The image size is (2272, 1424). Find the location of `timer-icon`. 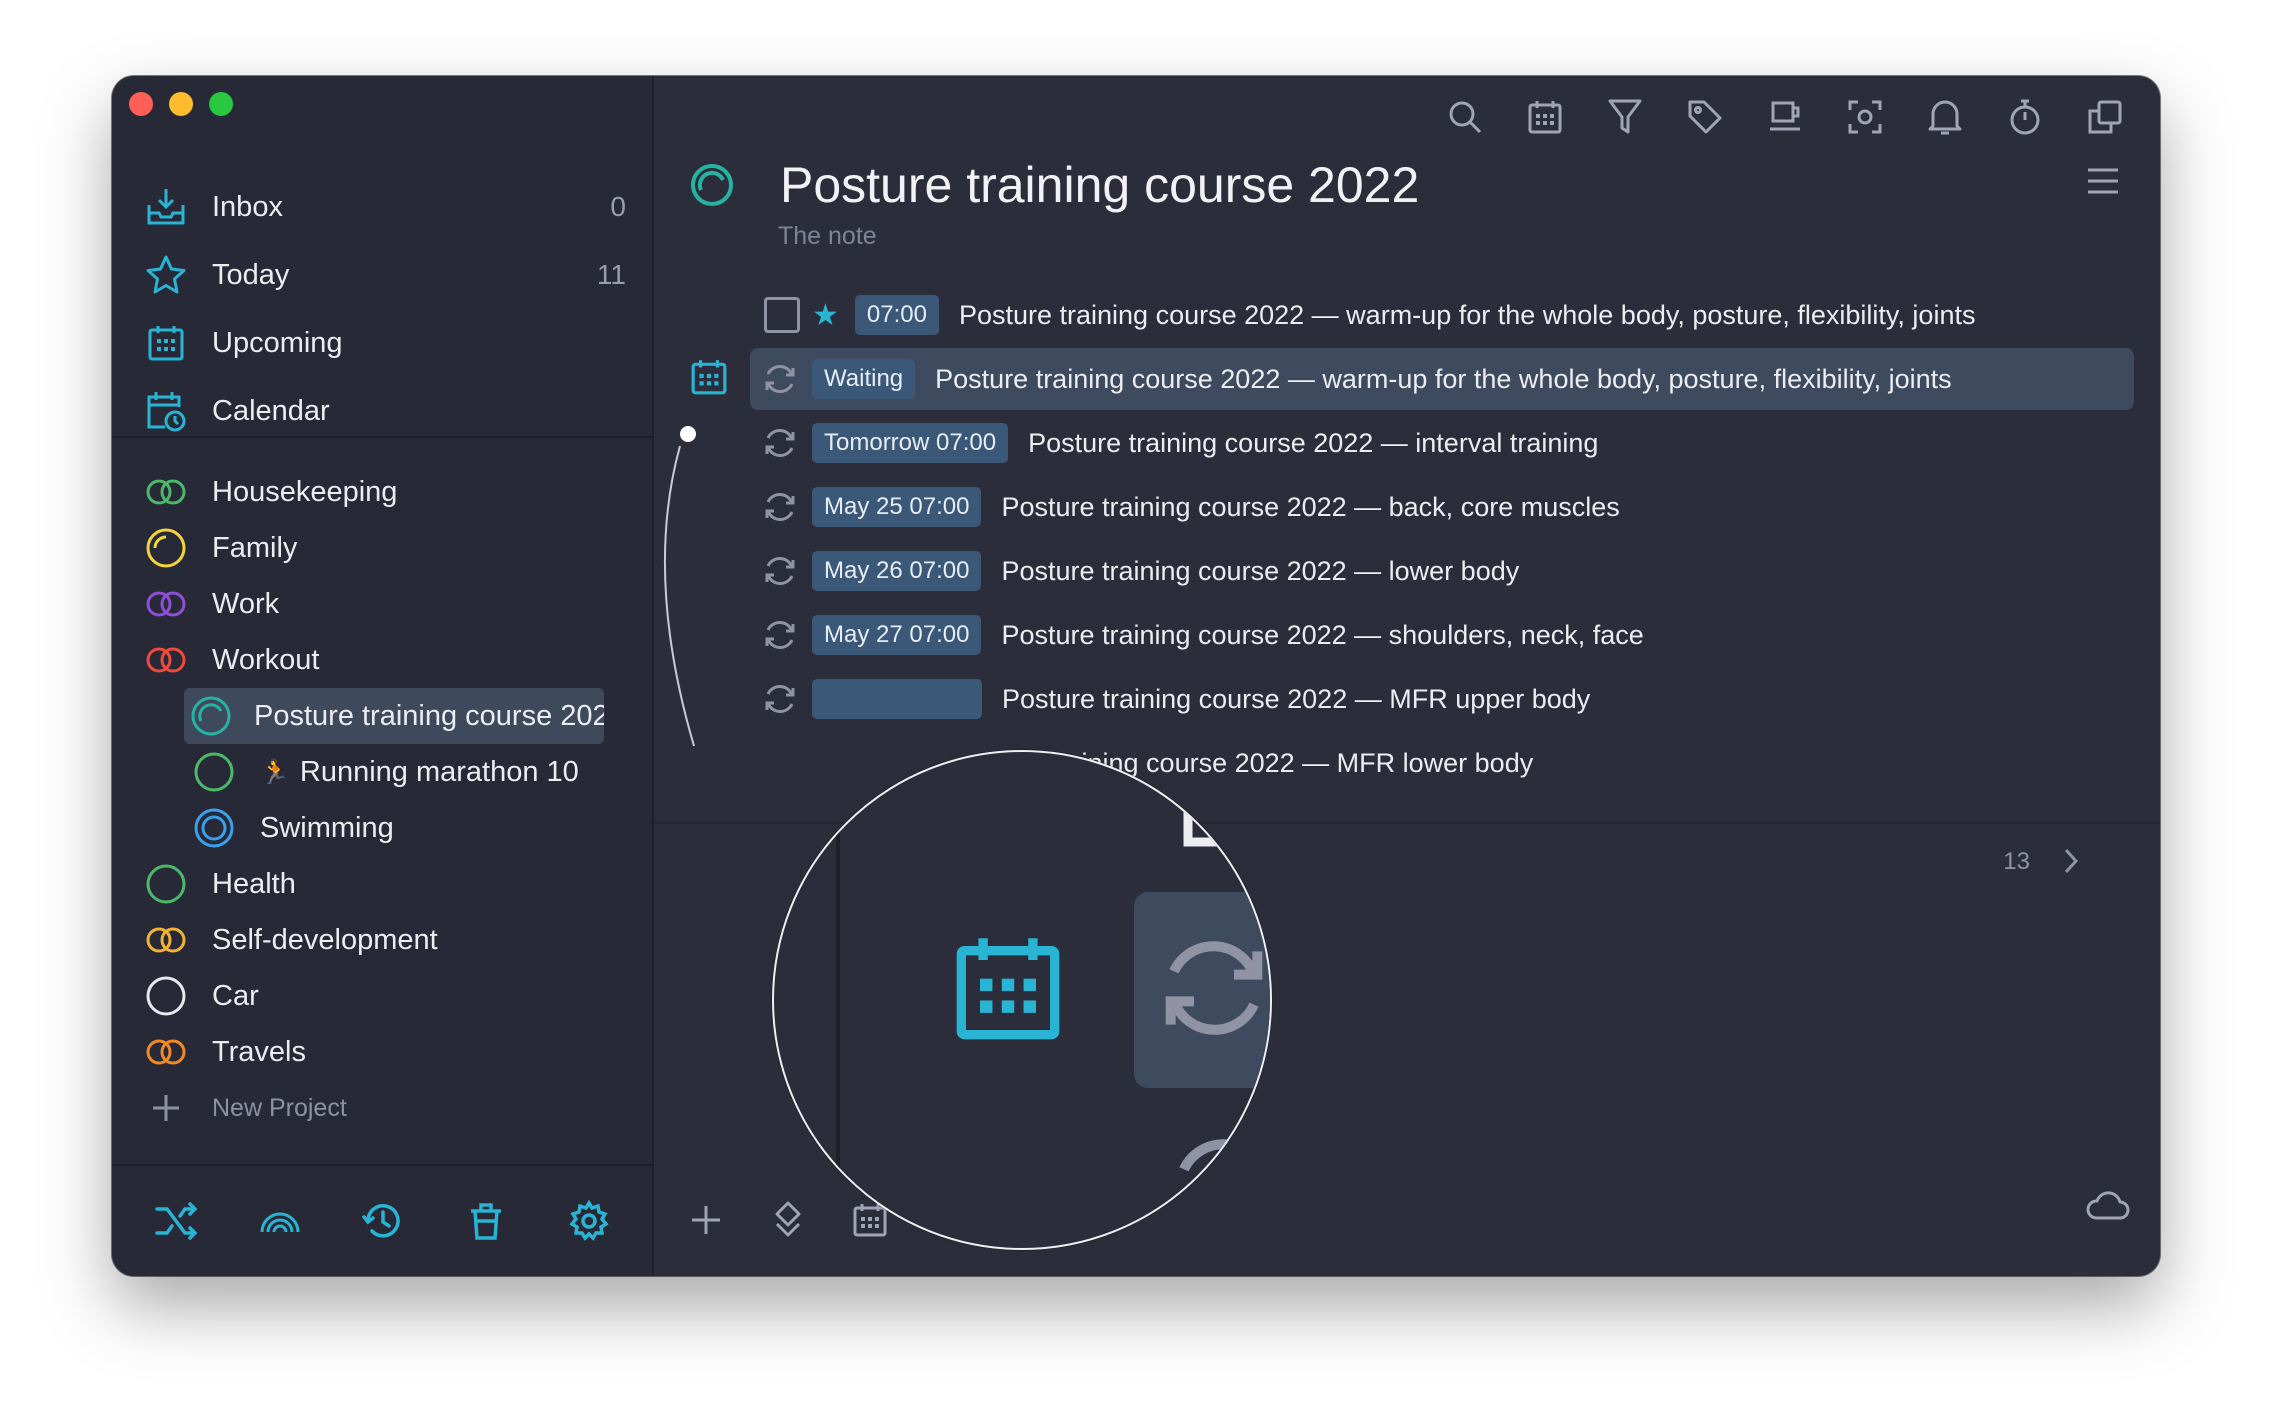

timer-icon is located at coordinates (2025, 117).